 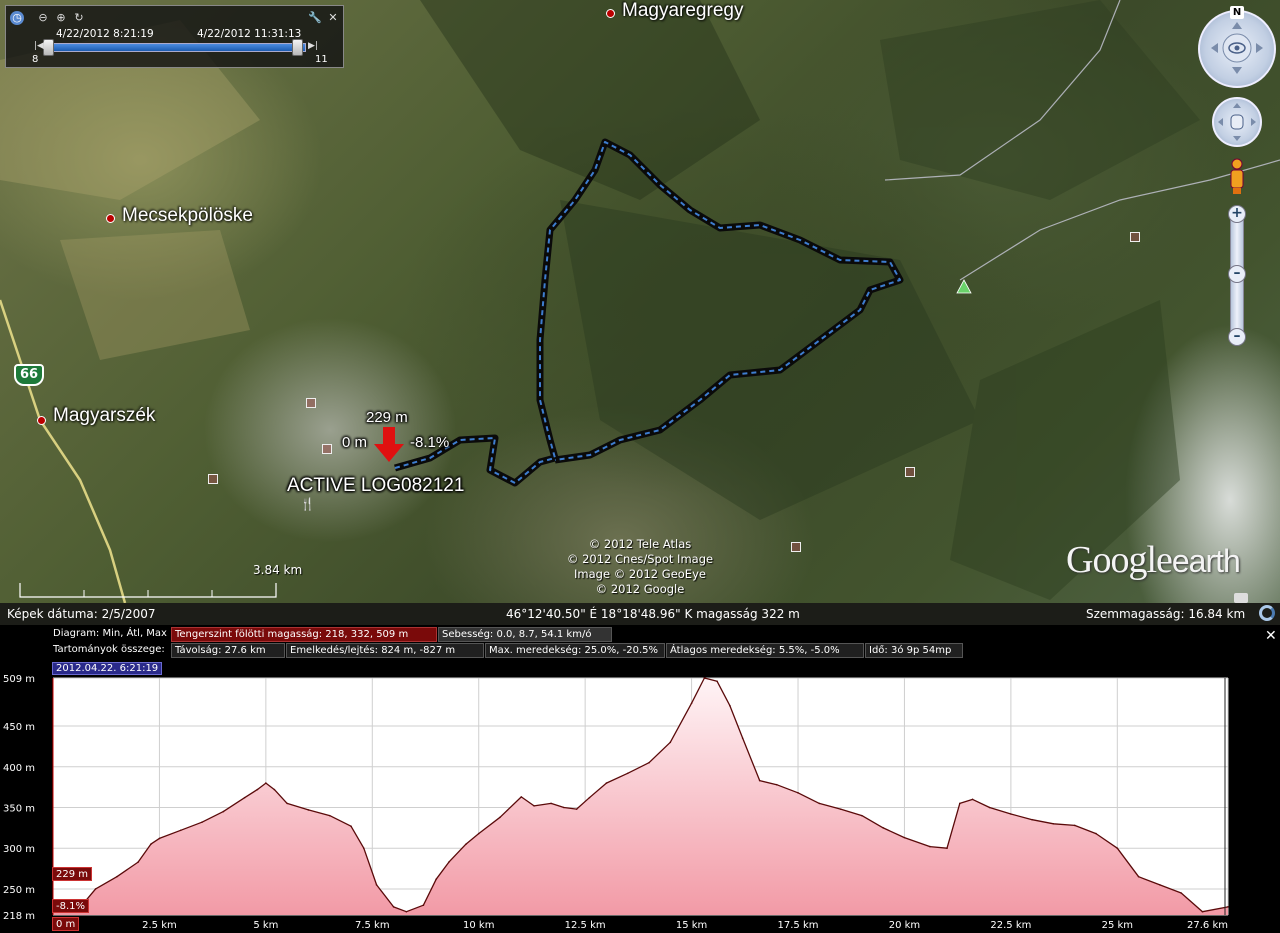 What do you see at coordinates (19, 916) in the screenshot?
I see `y-tick-label: 218 m` at bounding box center [19, 916].